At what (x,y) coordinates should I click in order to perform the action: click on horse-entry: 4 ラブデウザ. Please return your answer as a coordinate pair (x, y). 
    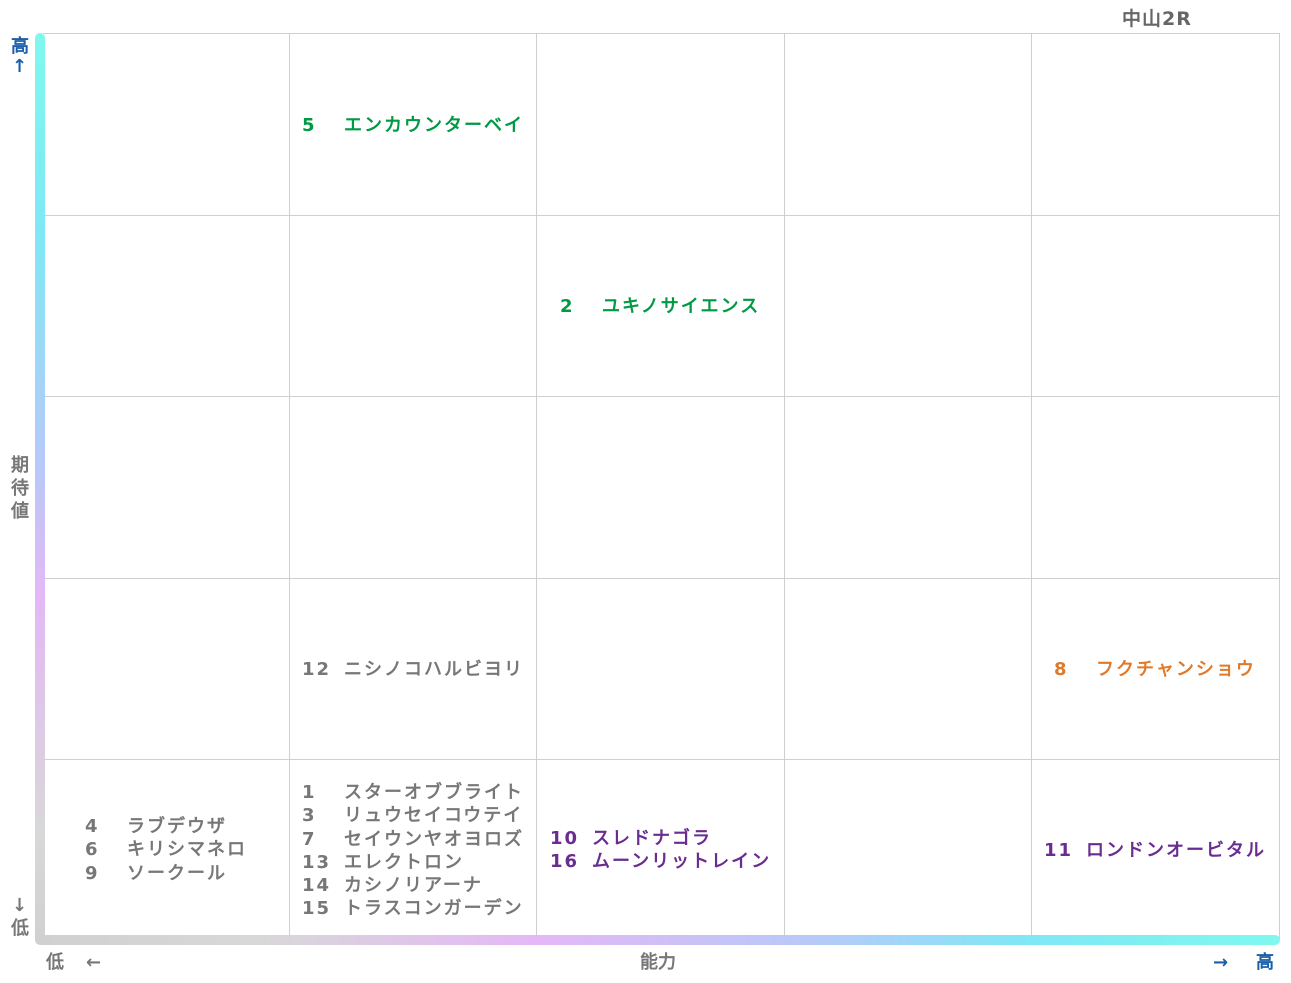
    Looking at the image, I should click on (166, 826).